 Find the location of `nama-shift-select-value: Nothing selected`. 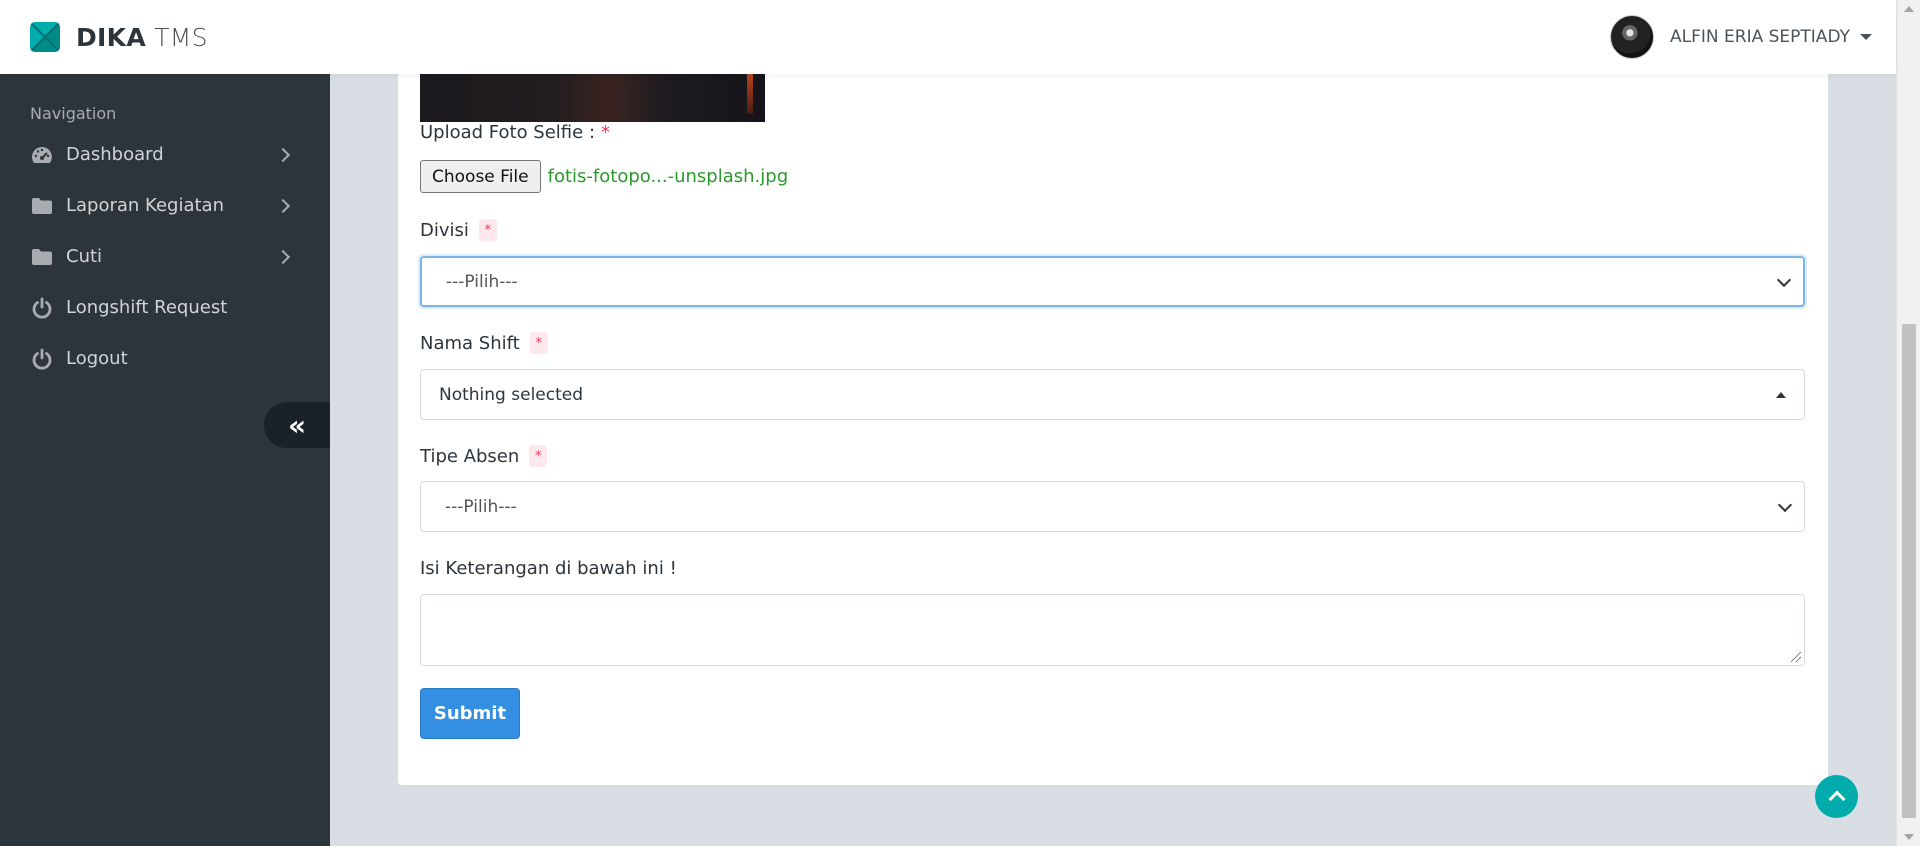

nama-shift-select-value: Nothing selected is located at coordinates (511, 394).